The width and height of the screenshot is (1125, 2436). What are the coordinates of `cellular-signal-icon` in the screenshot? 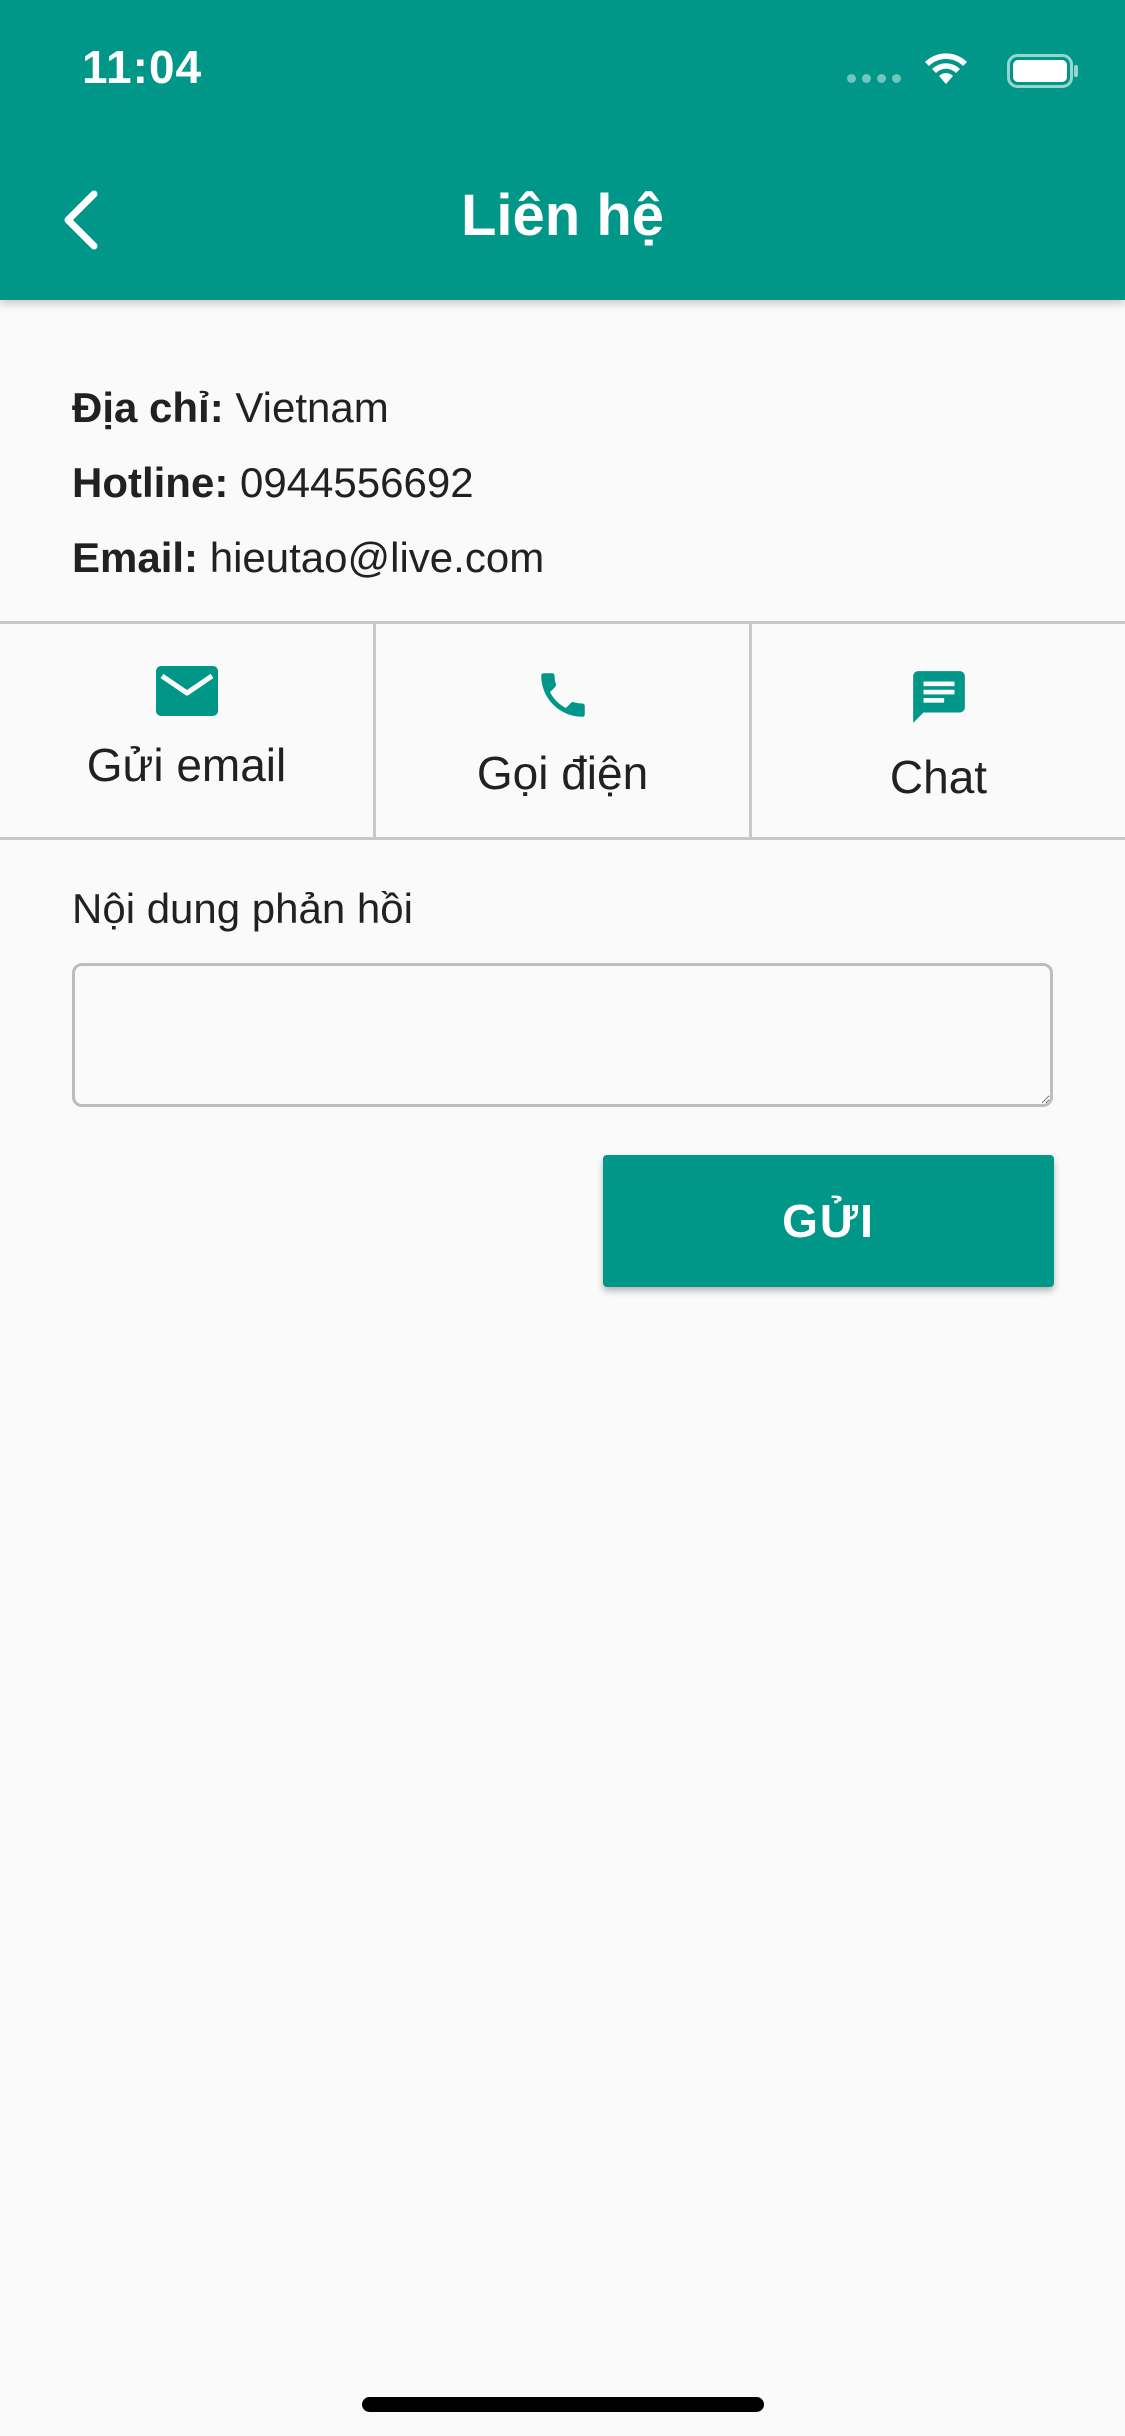 It's located at (874, 78).